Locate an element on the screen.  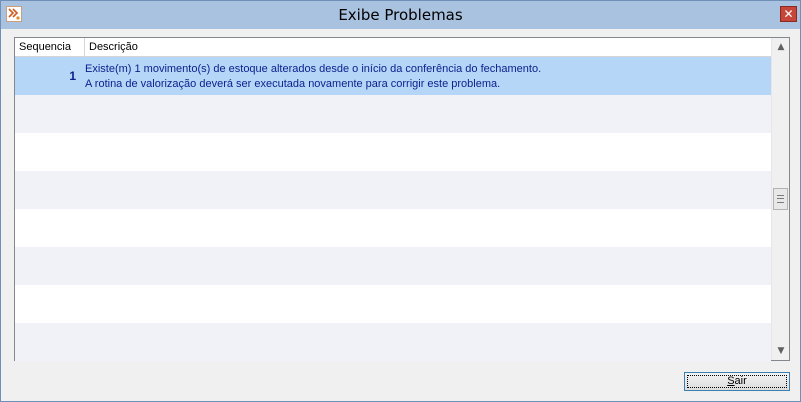
column-header-descricao: Descrição is located at coordinates (428, 47).